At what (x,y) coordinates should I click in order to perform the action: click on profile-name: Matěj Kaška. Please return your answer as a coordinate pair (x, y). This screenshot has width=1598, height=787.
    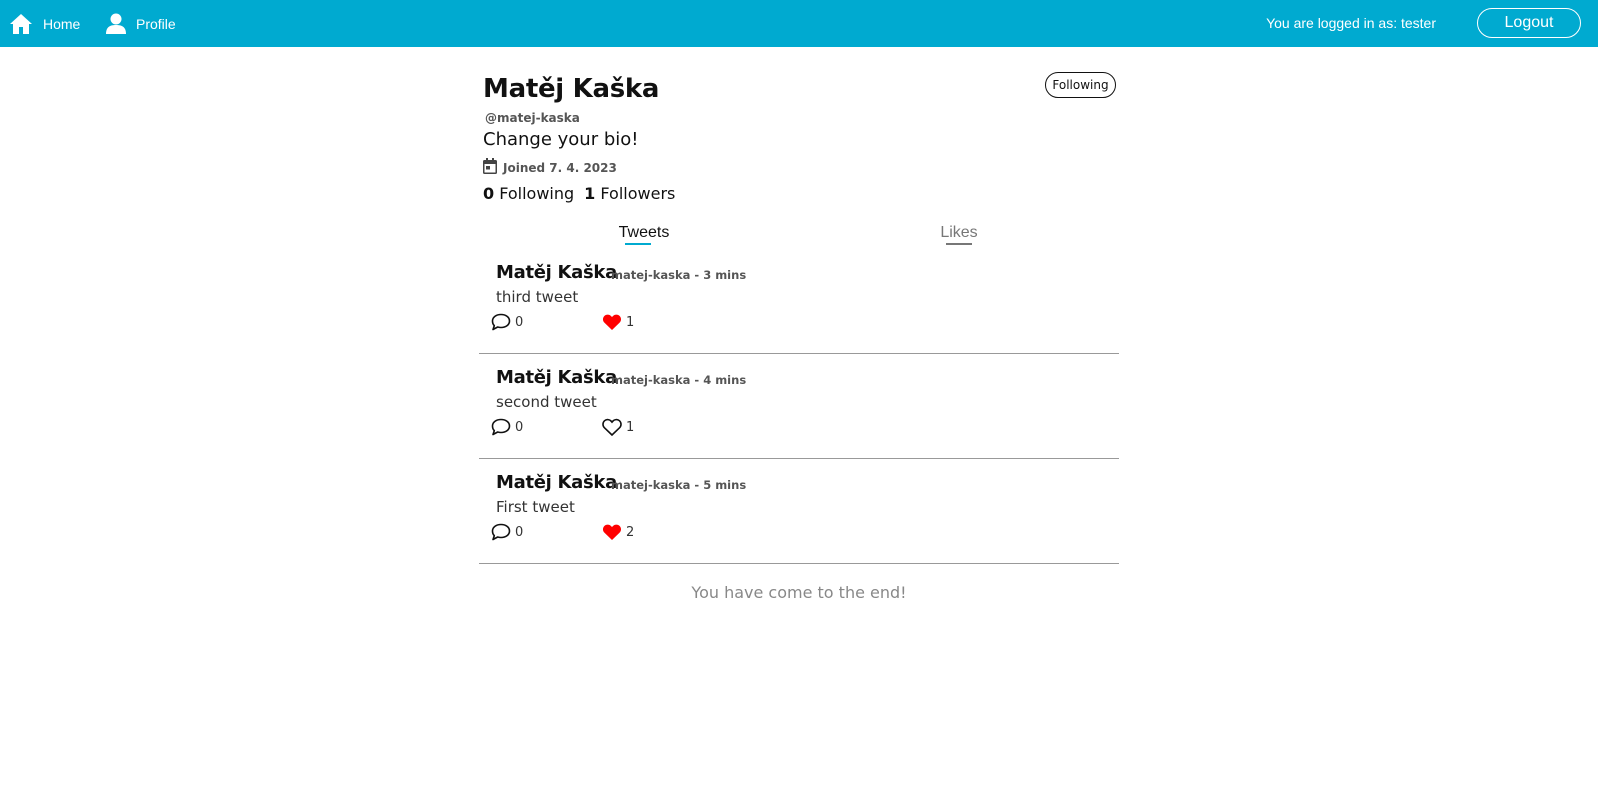
    Looking at the image, I should click on (571, 89).